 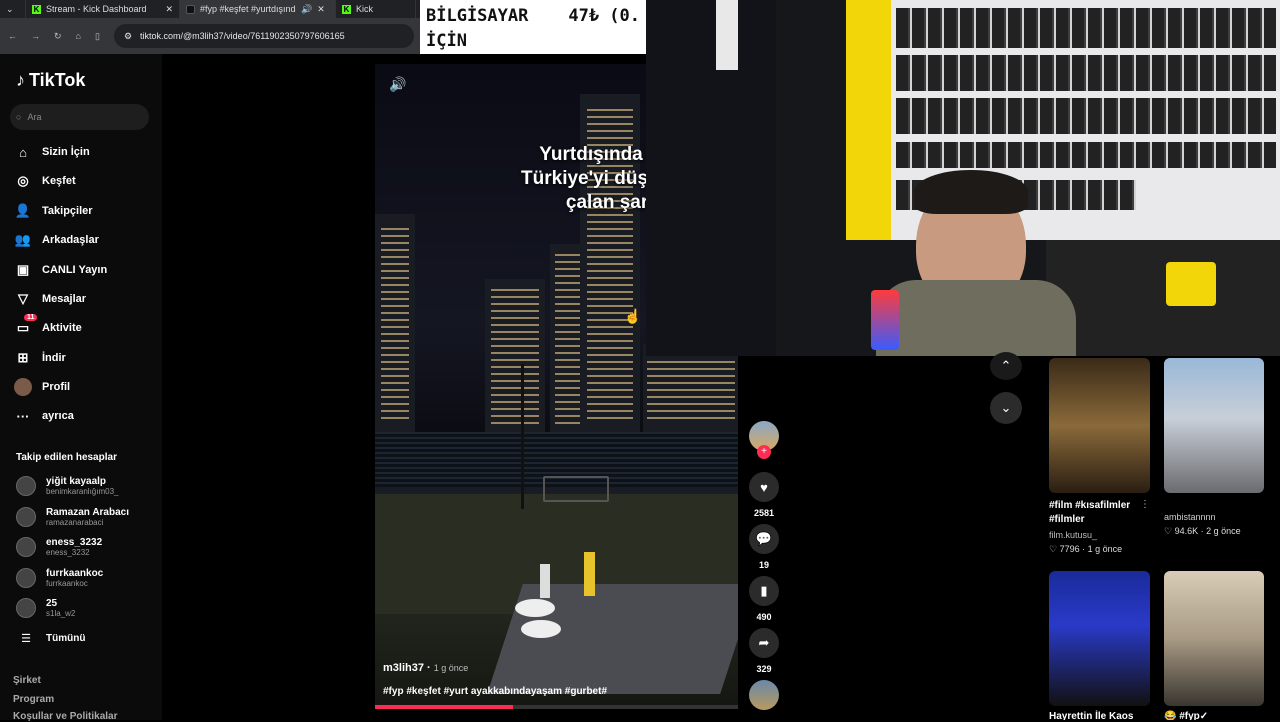 I want to click on like-button: ♥ 2581, so click(x=764, y=495).